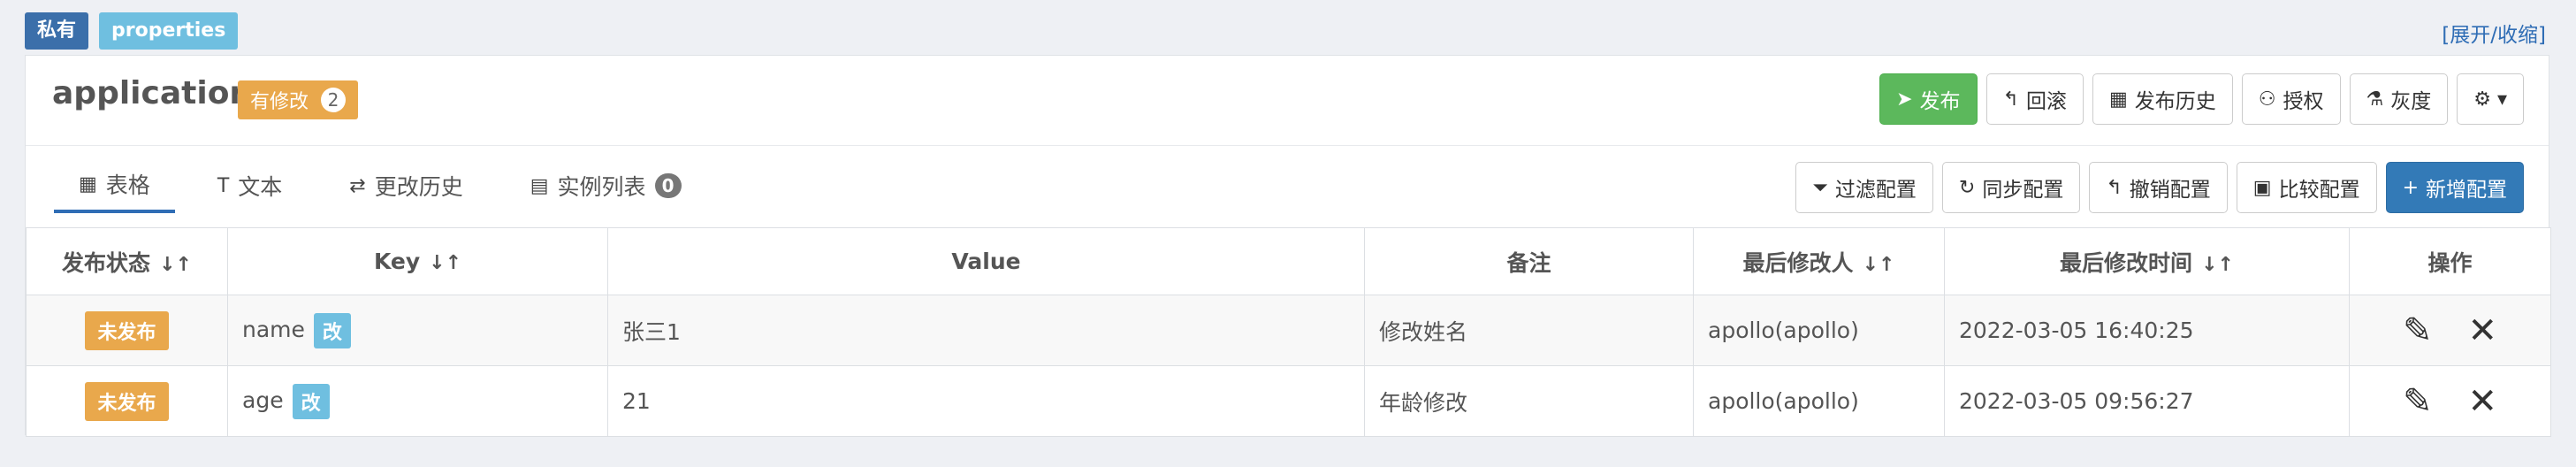 This screenshot has width=2576, height=467. Describe the element at coordinates (1967, 188) in the screenshot. I see `sync-icon: ↻` at that location.